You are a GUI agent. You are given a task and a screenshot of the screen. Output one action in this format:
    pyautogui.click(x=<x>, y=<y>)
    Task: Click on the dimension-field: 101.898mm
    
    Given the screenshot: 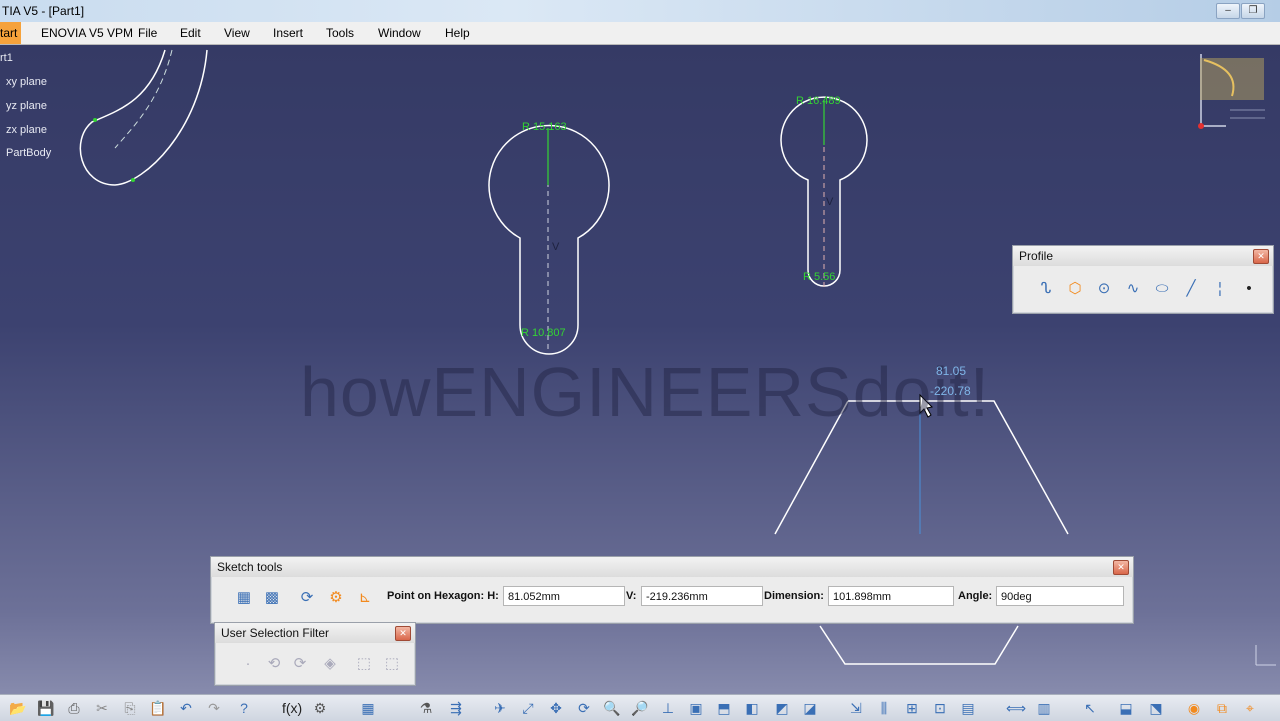 What is the action you would take?
    pyautogui.click(x=891, y=596)
    